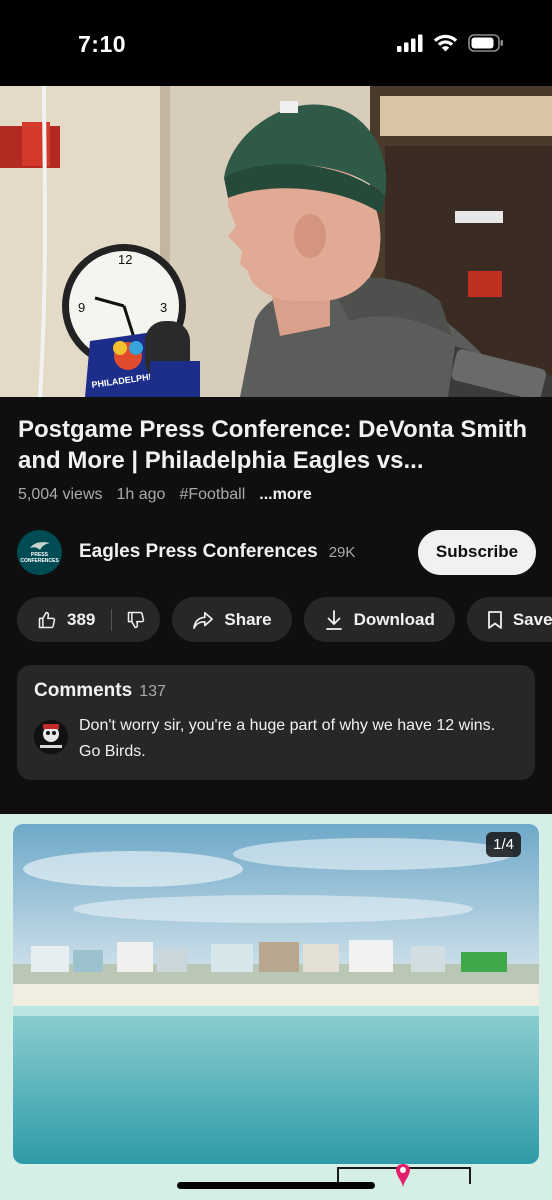  Describe the element at coordinates (494, 619) in the screenshot. I see `bookmark-icon` at that location.